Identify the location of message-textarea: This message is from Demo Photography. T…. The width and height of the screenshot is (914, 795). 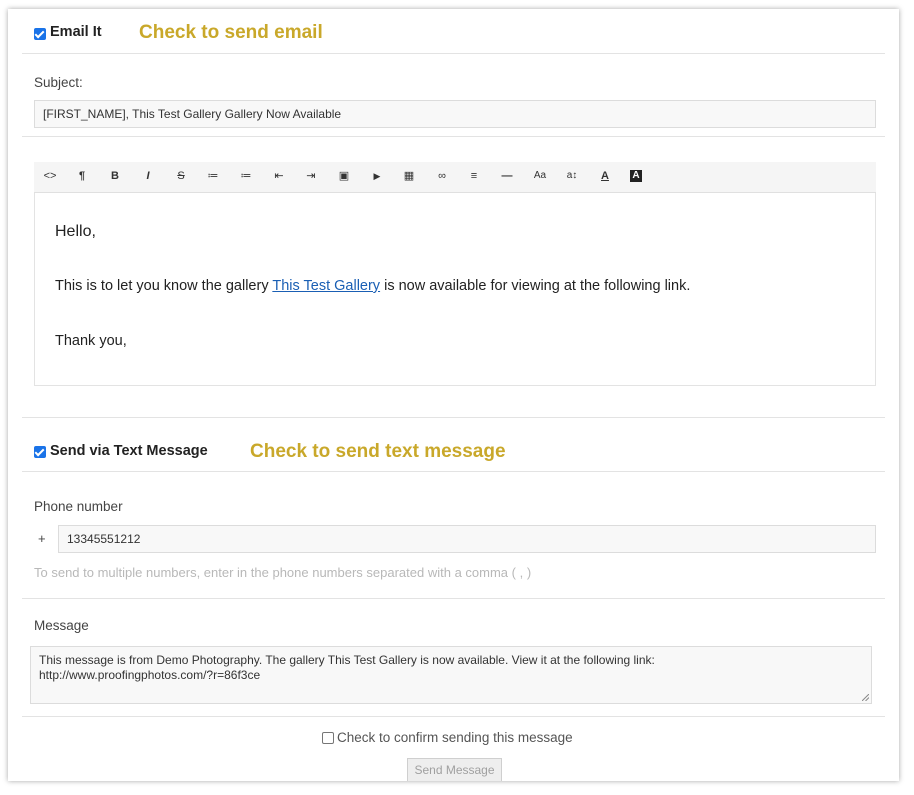
(451, 675).